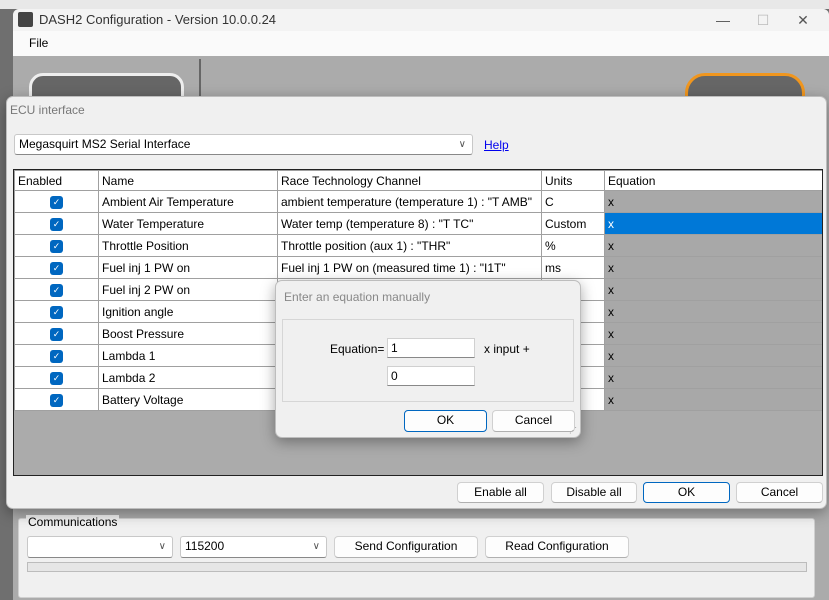 This screenshot has height=600, width=829. What do you see at coordinates (573, 201) in the screenshot?
I see `units-cell: C` at bounding box center [573, 201].